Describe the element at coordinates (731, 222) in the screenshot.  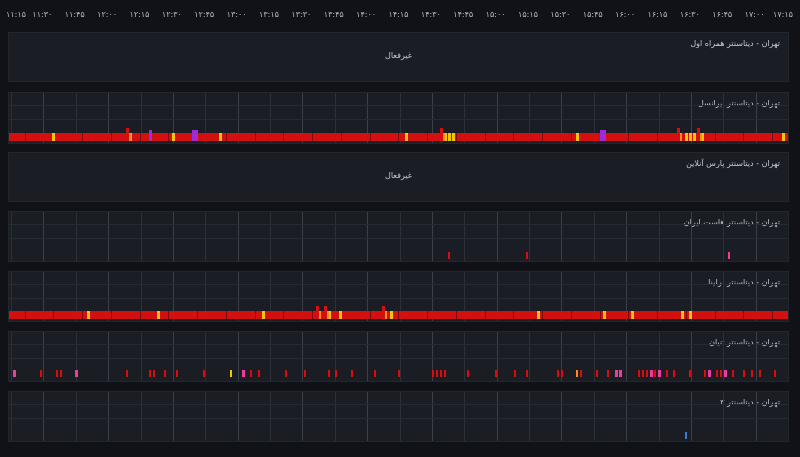
I see `panel-title: تهران - دیتاسنتر هاست ایران` at that location.